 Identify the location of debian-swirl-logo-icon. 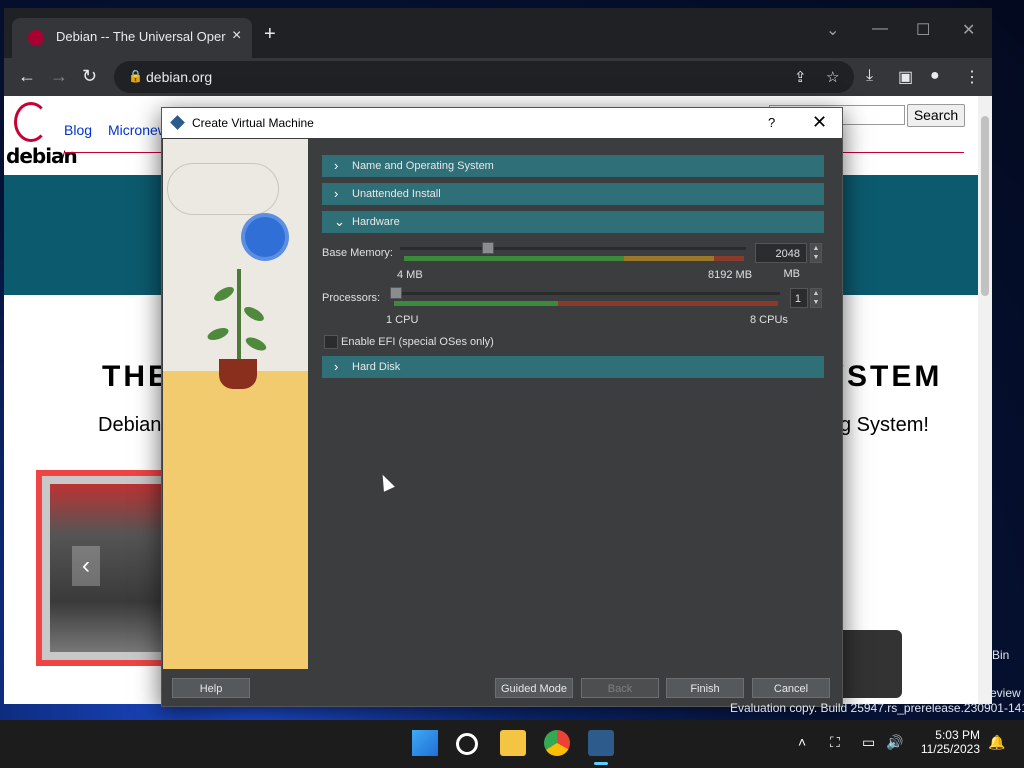
(31, 122).